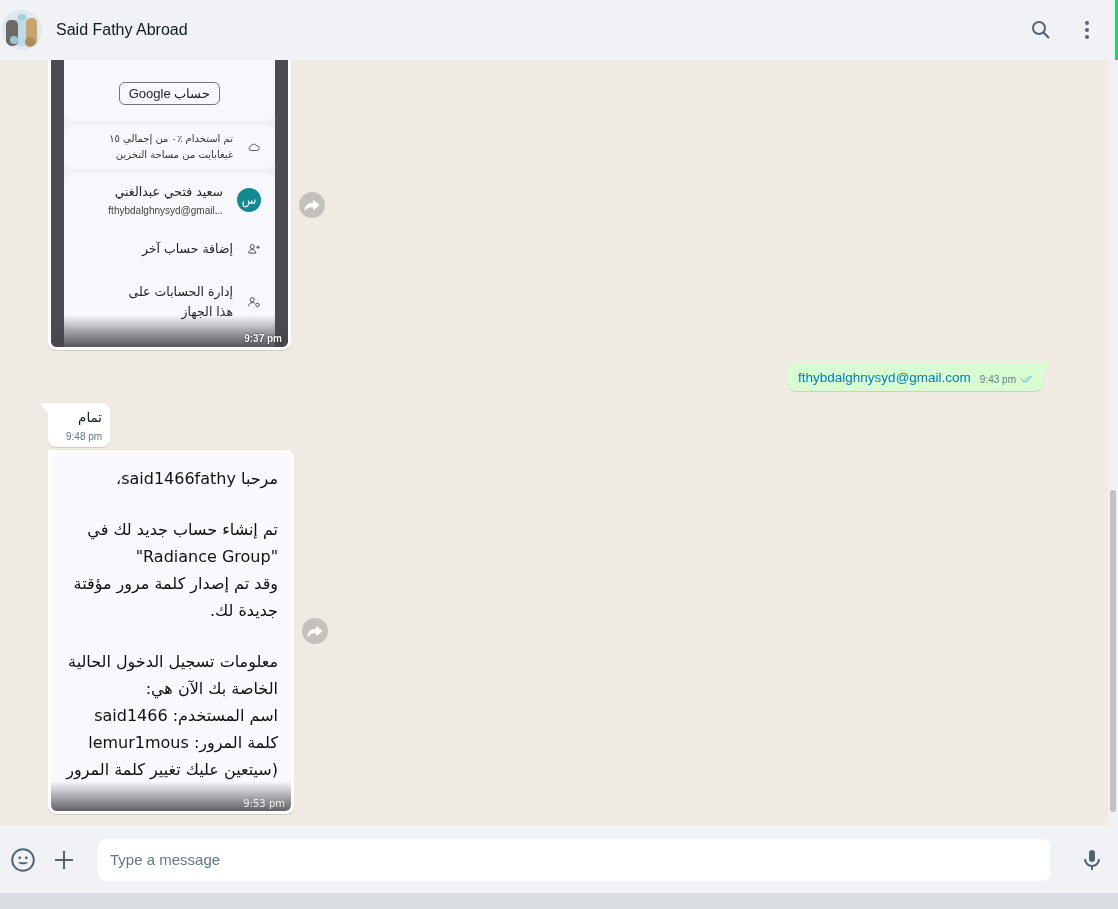 Image resolution: width=1118 pixels, height=909 pixels. Describe the element at coordinates (90, 417) in the screenshot. I see `message-text: تمام` at that location.